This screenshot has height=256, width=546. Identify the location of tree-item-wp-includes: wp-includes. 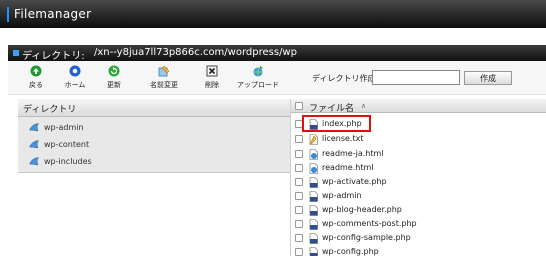
(60, 161).